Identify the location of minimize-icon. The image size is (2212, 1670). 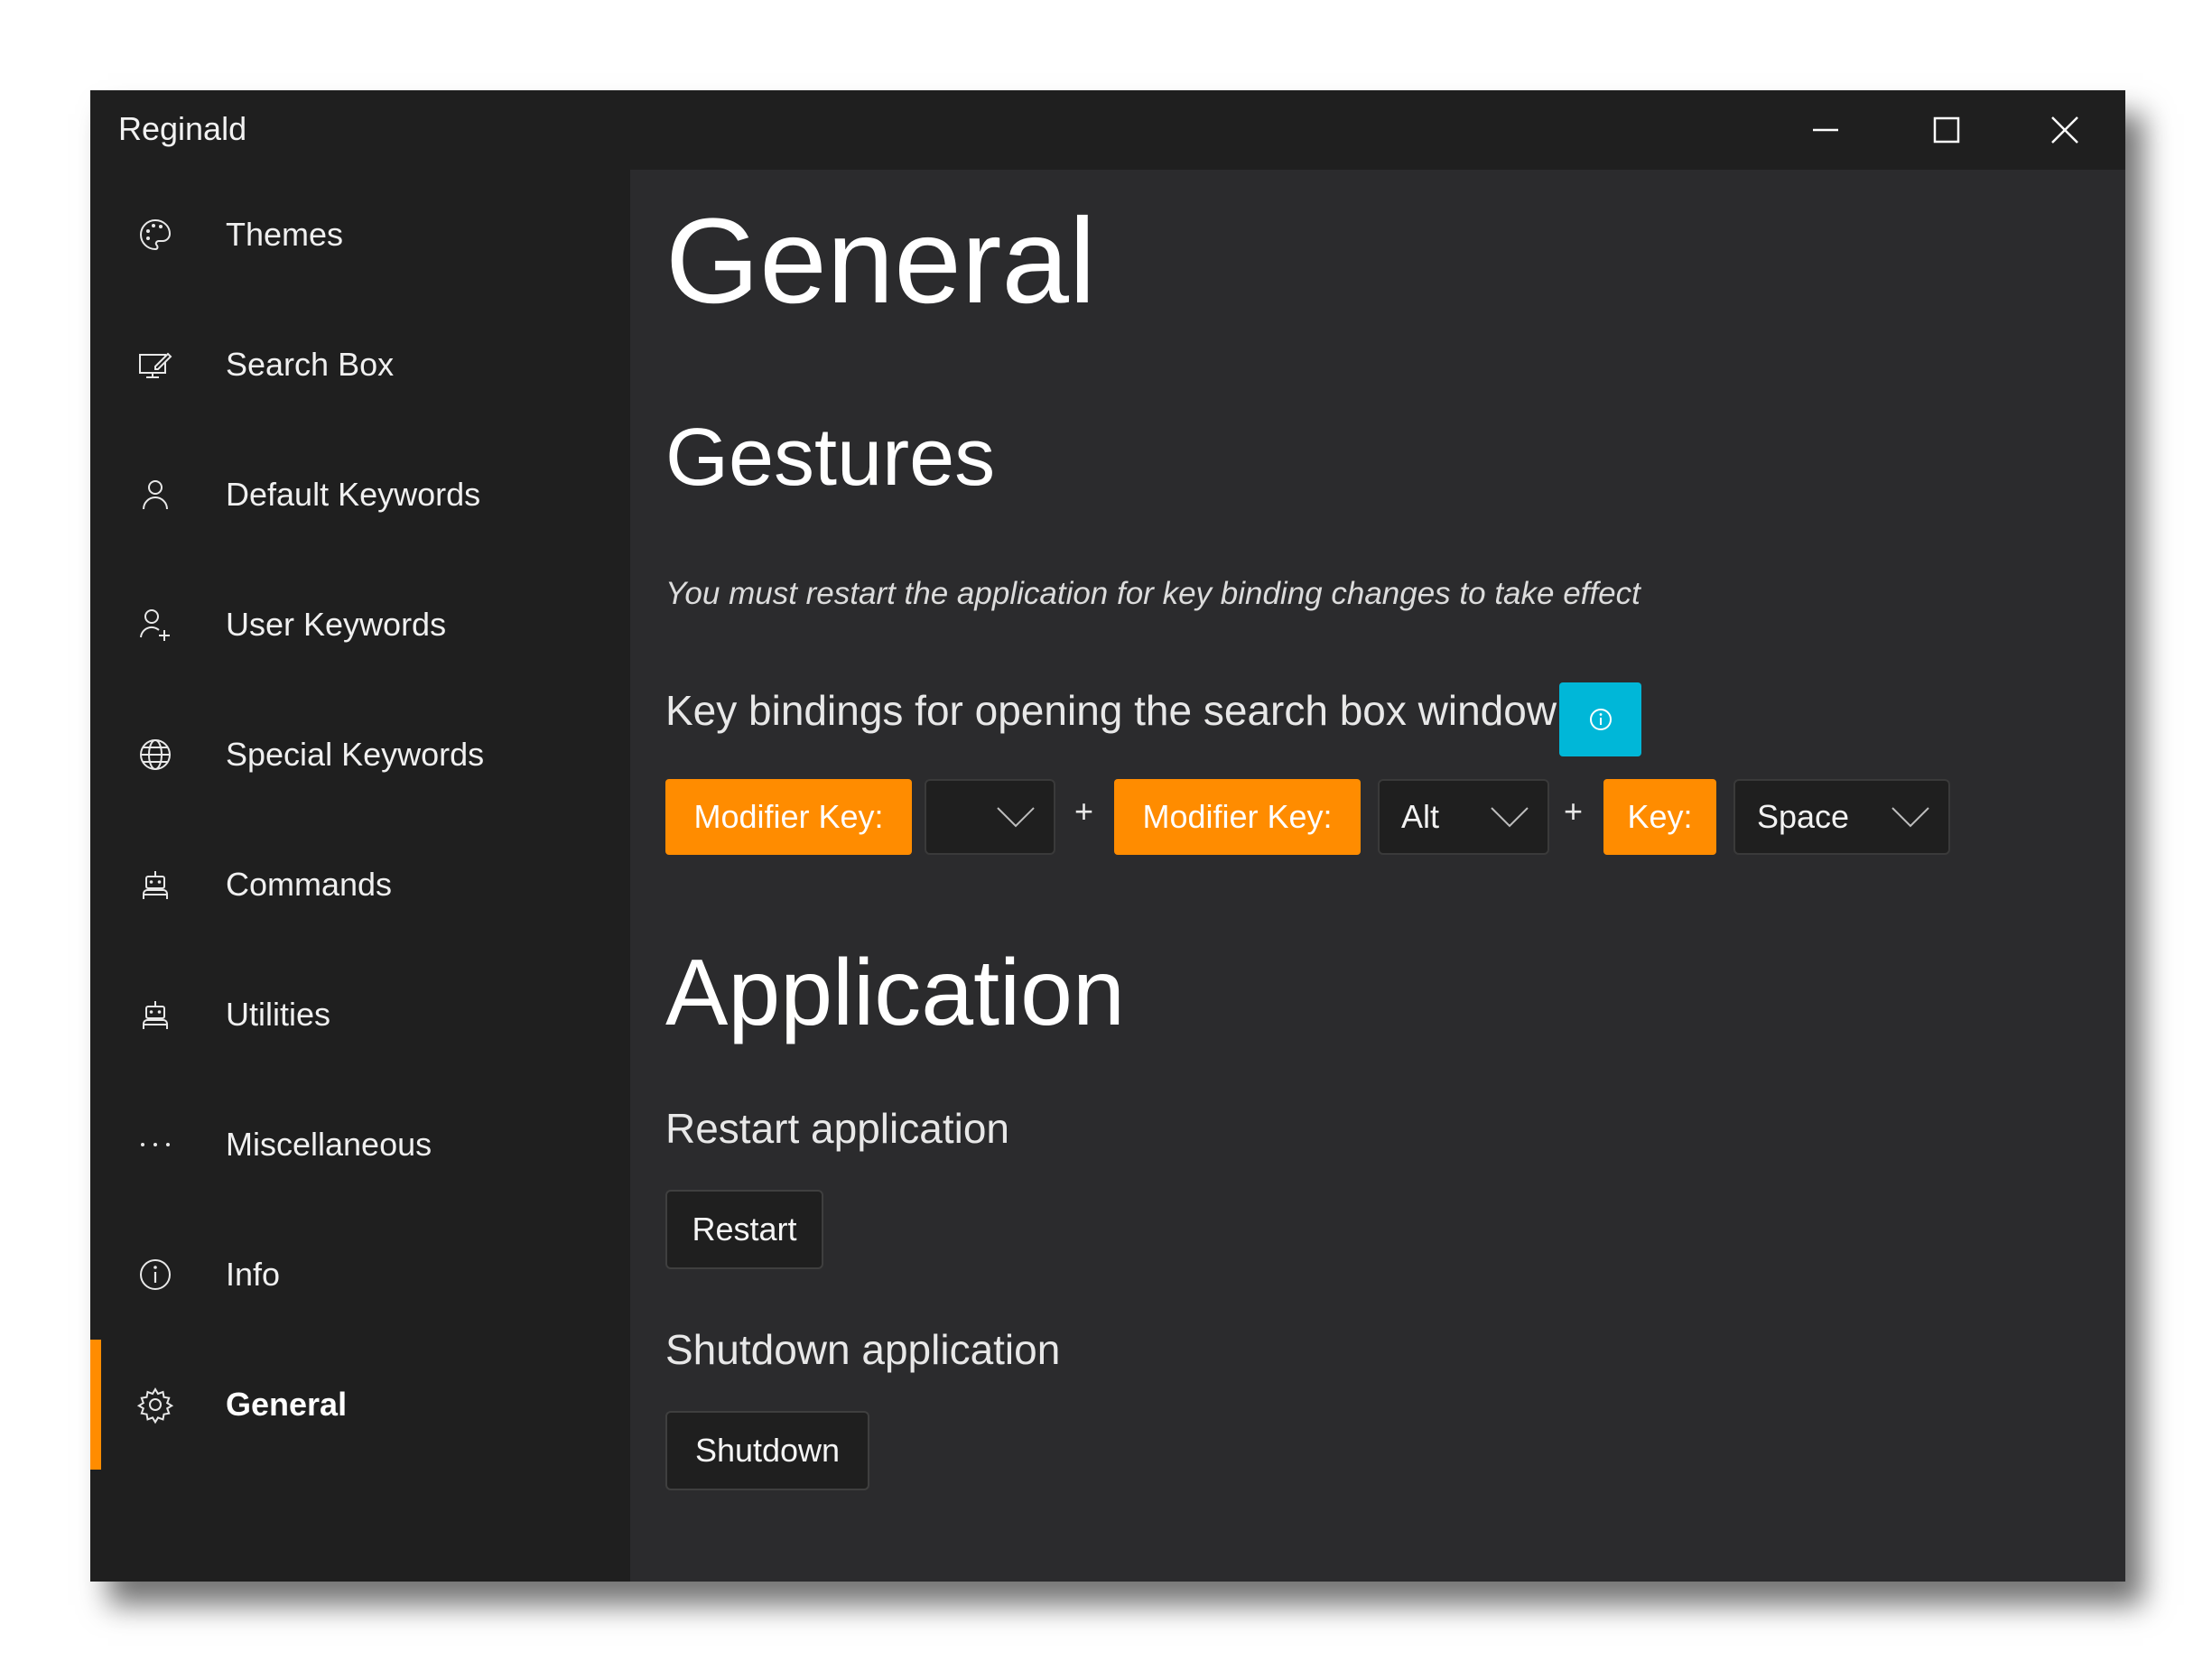
(1825, 130).